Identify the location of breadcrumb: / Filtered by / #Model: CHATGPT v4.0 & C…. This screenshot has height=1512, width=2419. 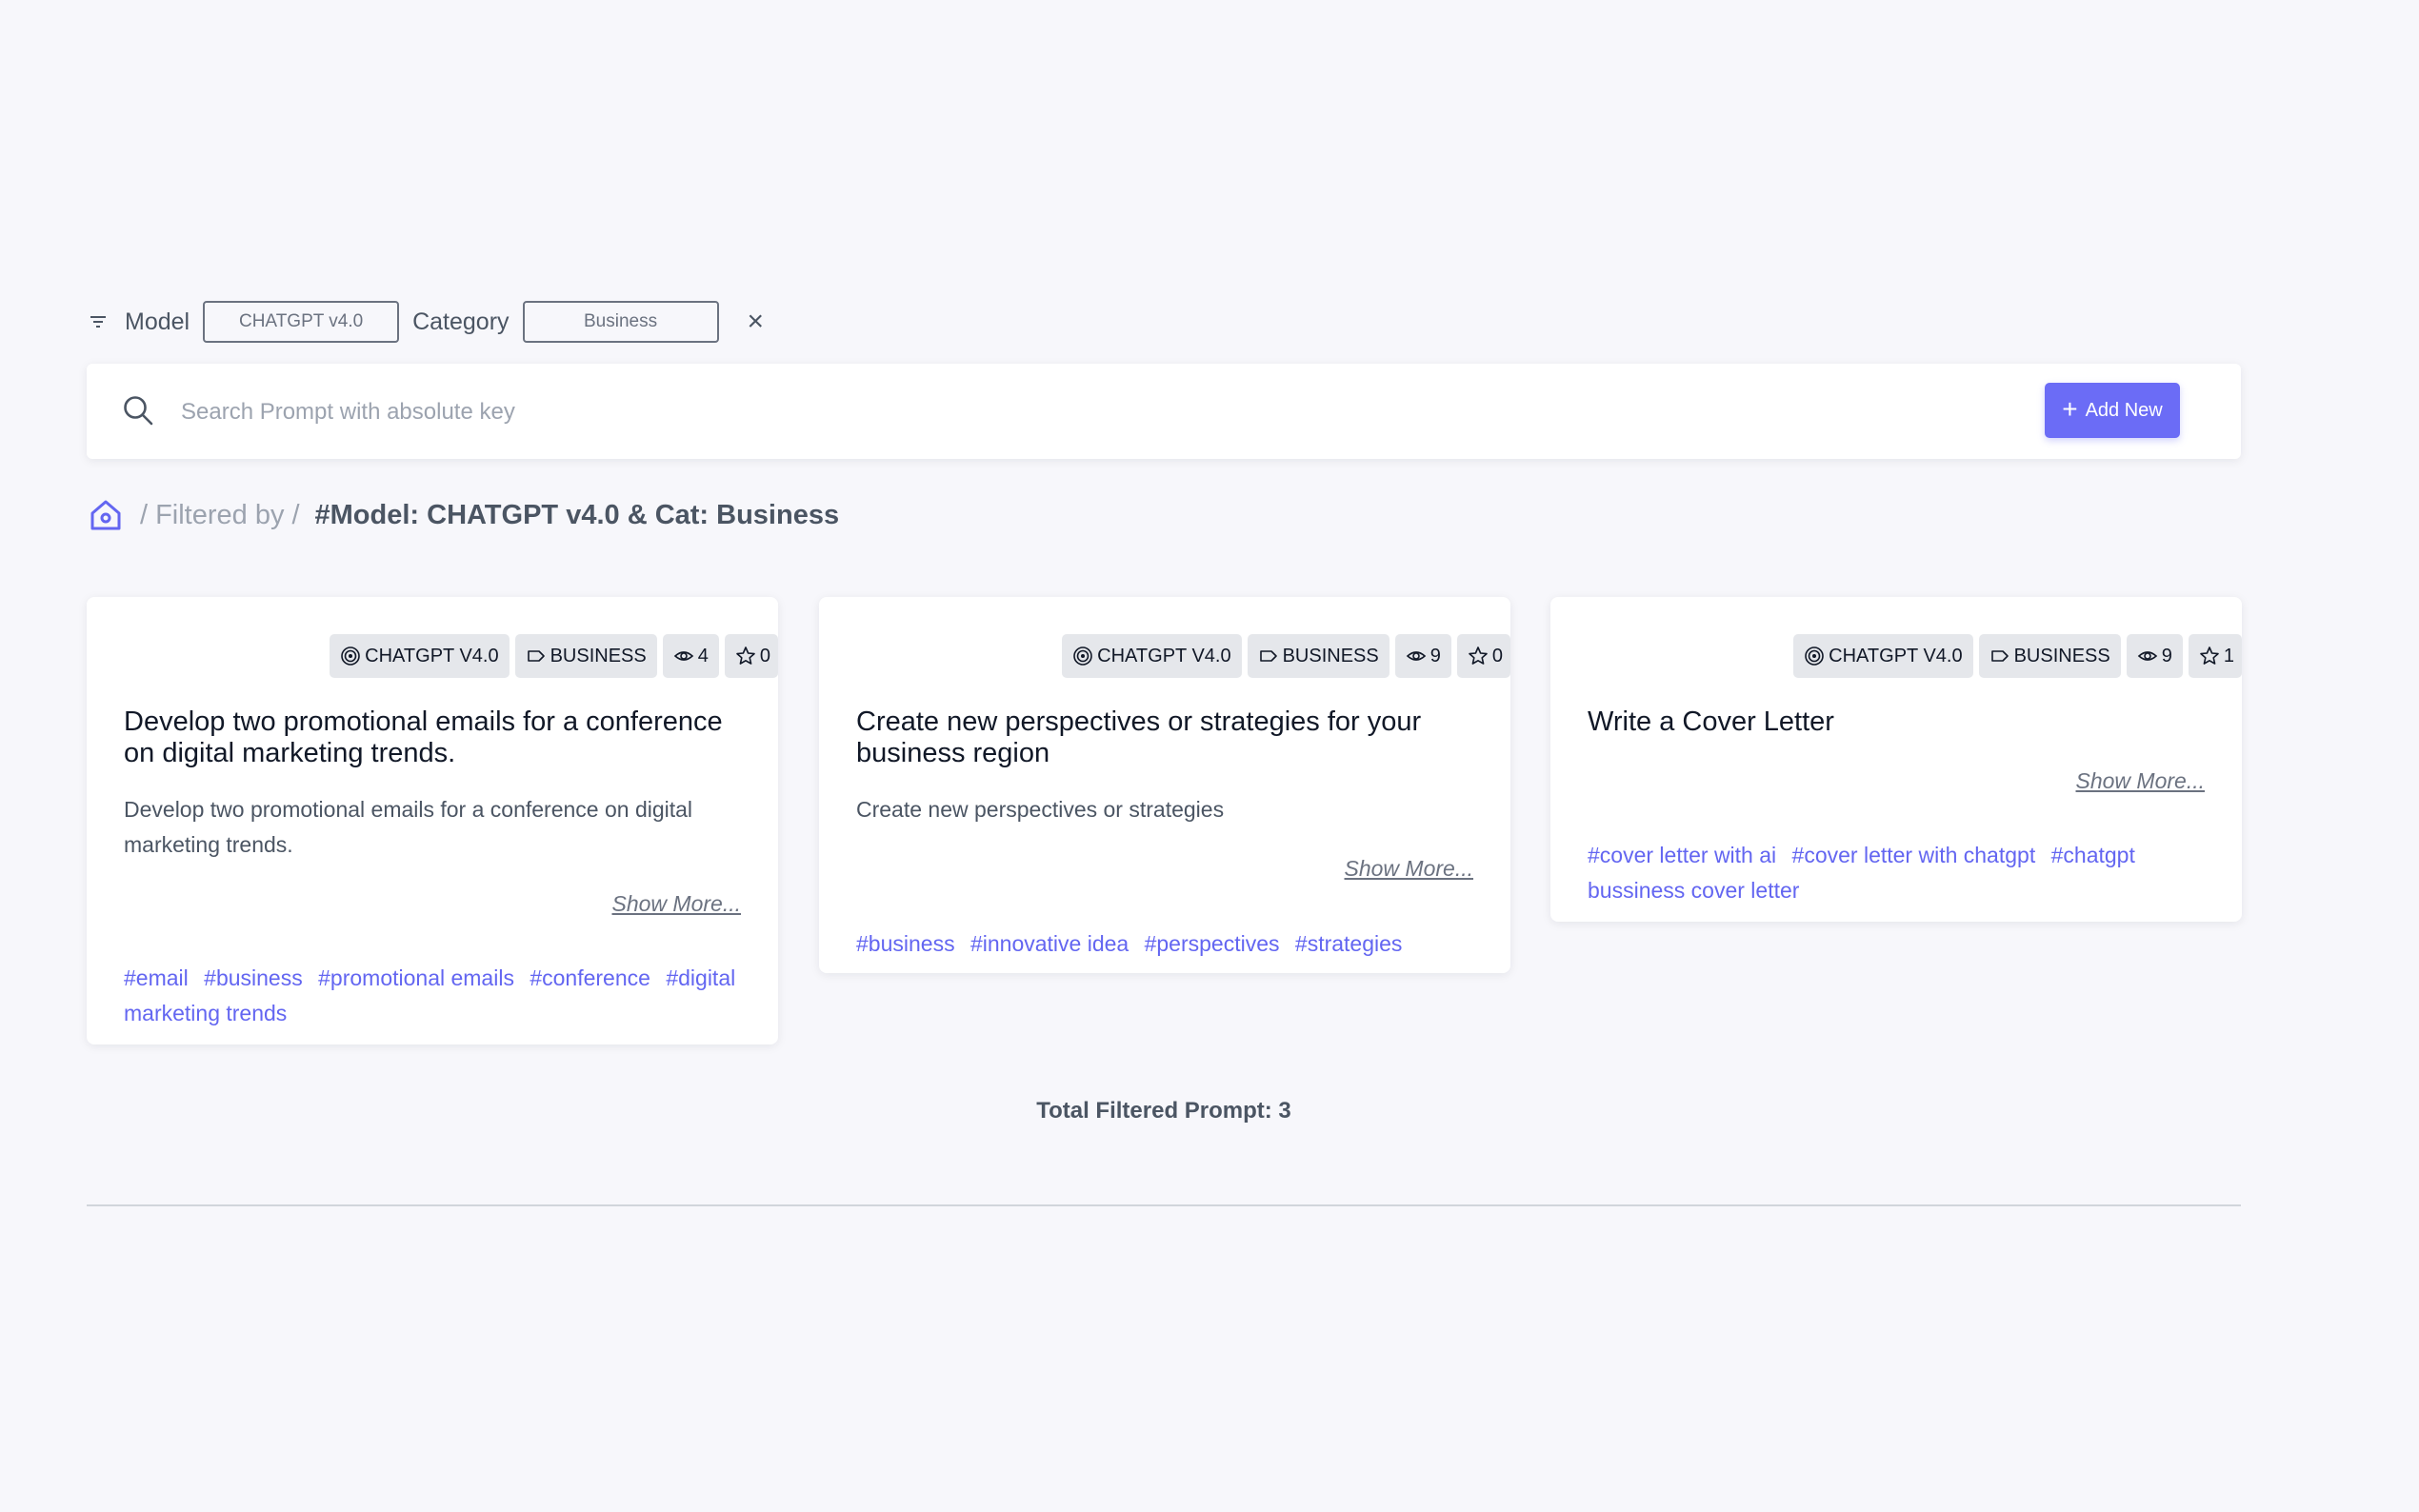
(464, 515).